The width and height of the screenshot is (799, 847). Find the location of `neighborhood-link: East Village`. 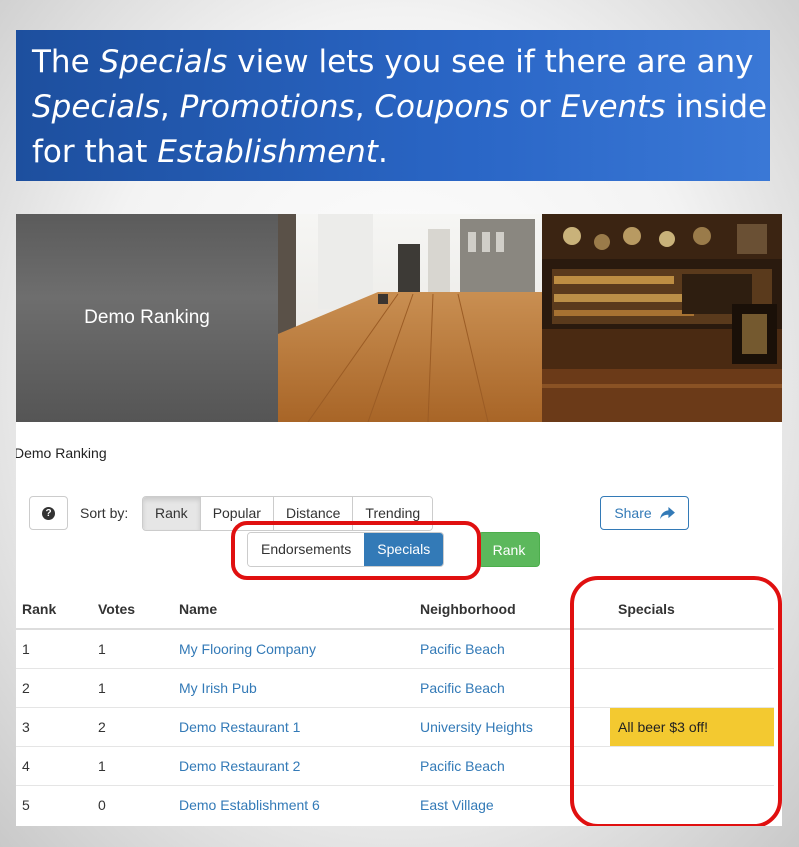

neighborhood-link: East Village is located at coordinates (457, 805).